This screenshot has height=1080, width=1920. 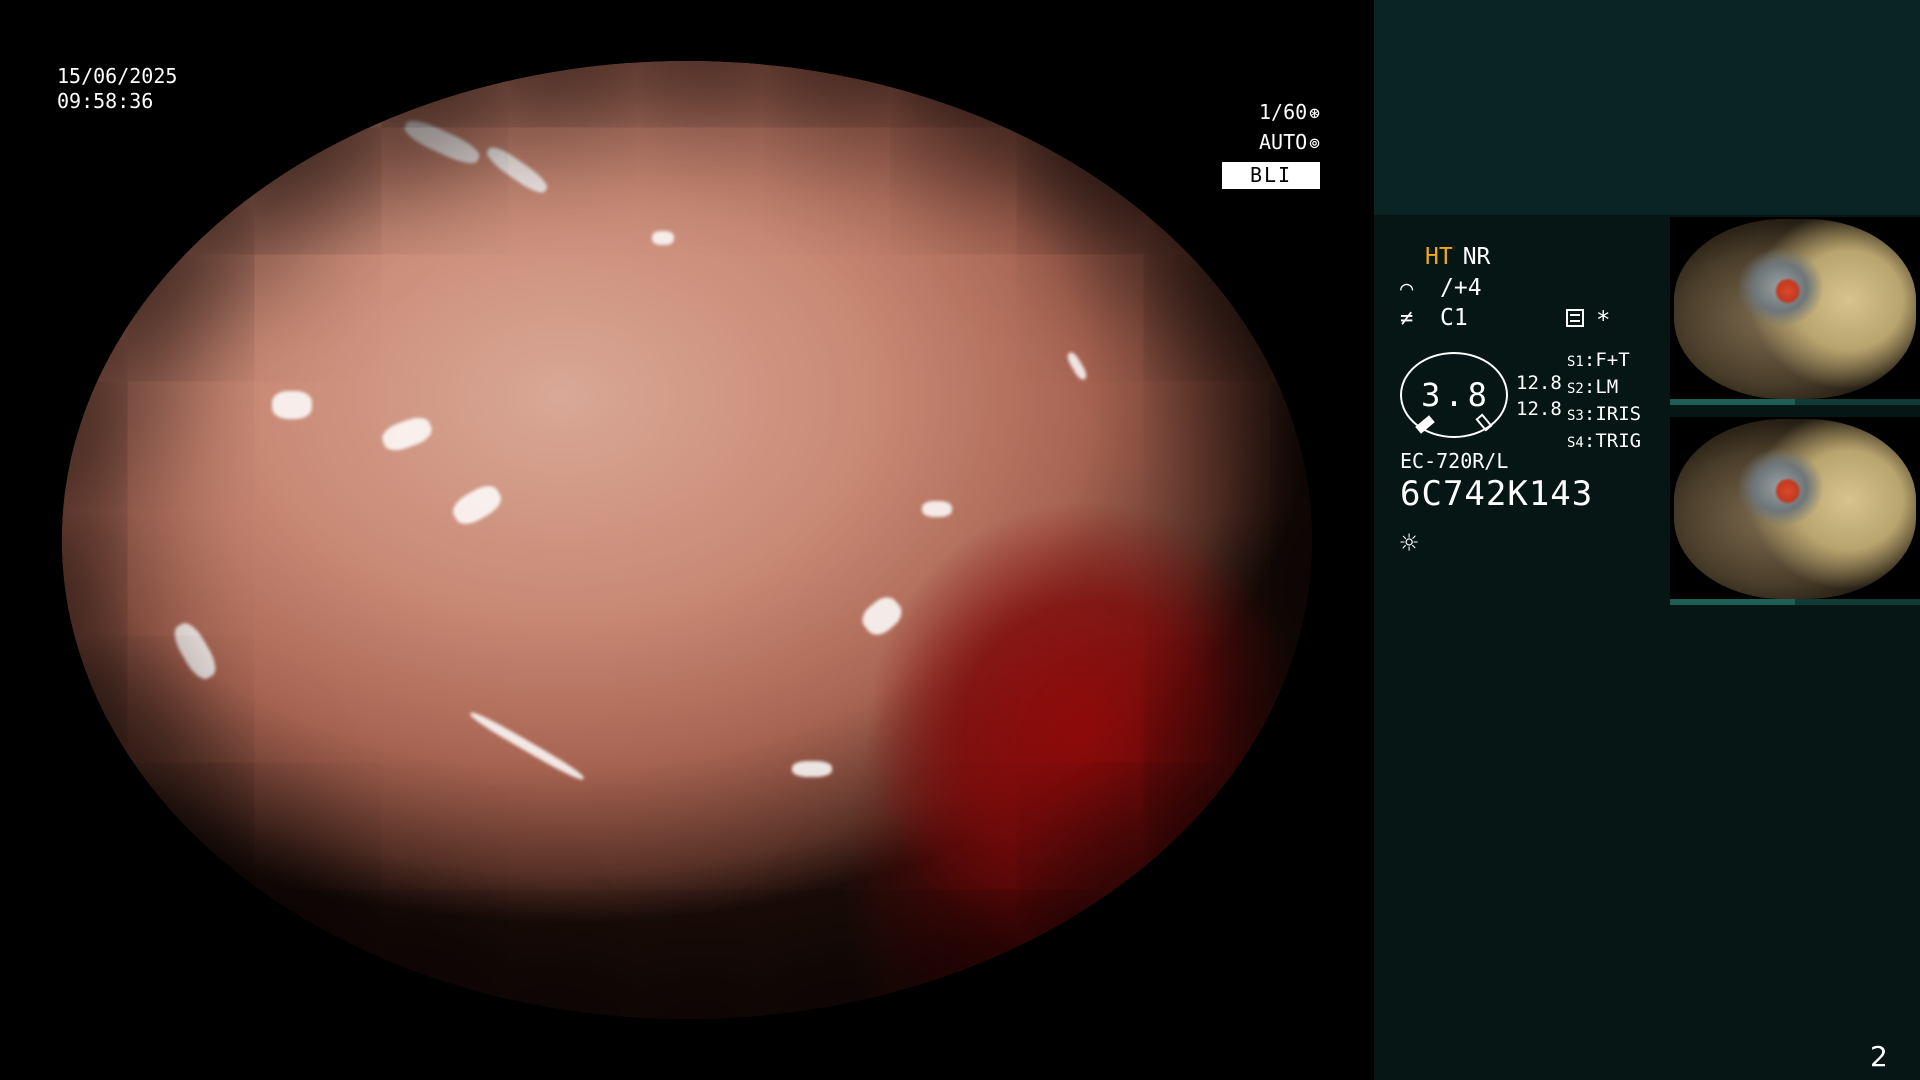 What do you see at coordinates (1454, 318) in the screenshot?
I see `color-value: C1` at bounding box center [1454, 318].